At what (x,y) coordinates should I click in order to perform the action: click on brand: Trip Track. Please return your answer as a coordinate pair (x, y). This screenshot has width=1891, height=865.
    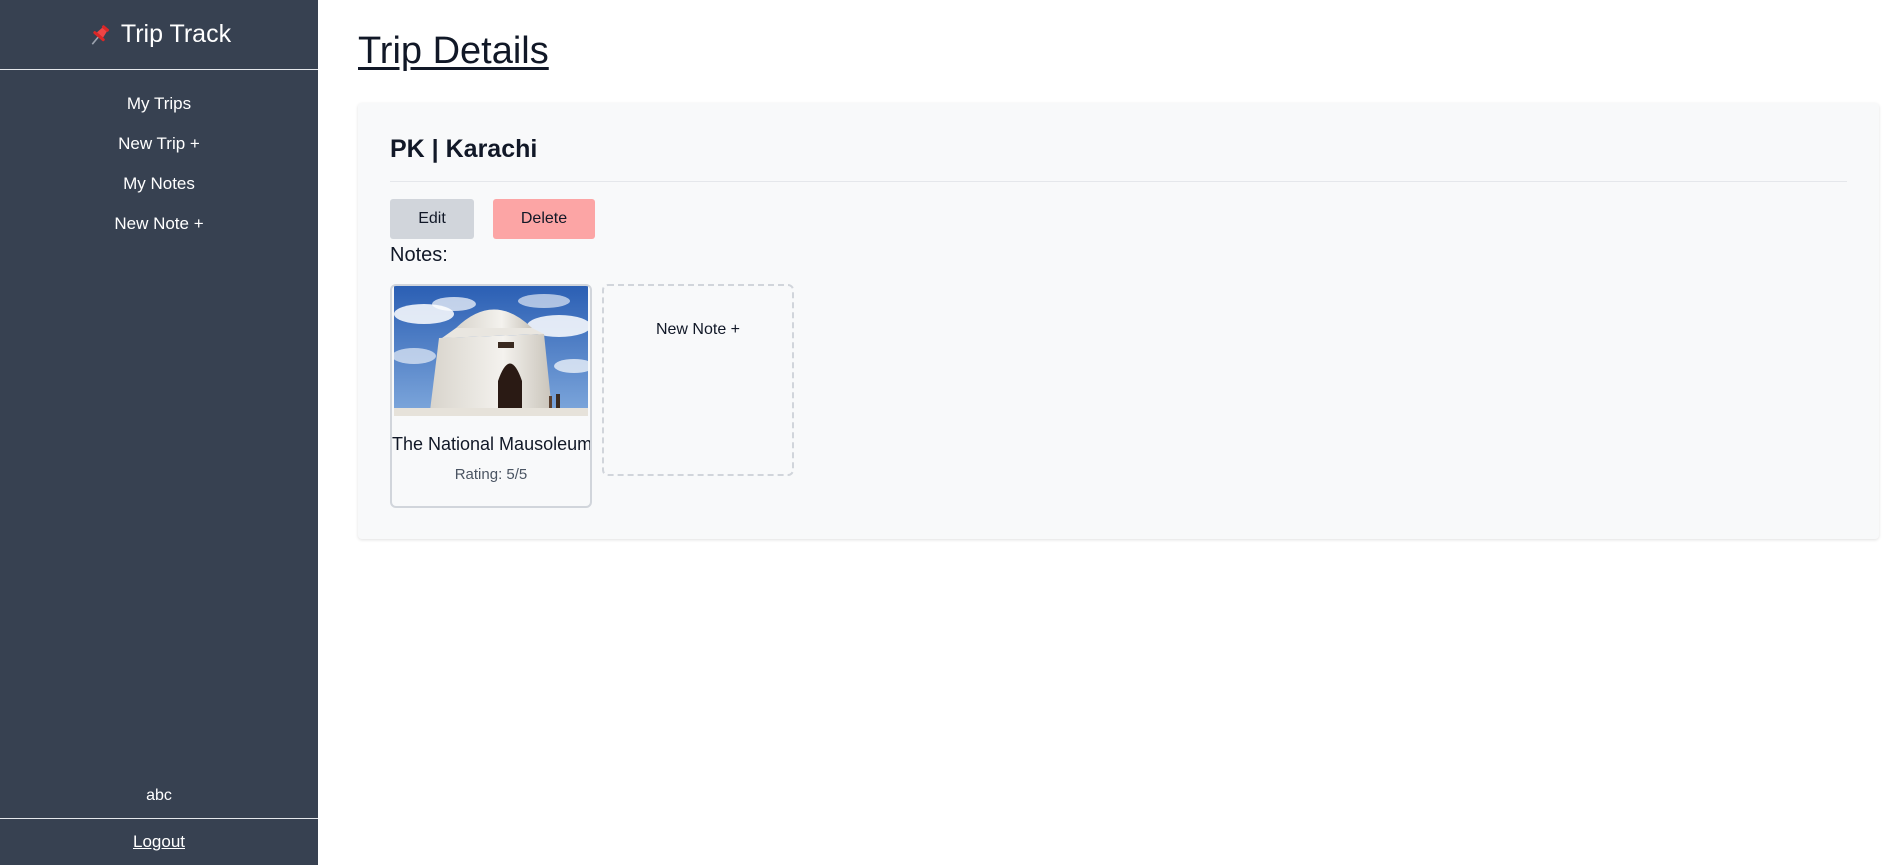
    Looking at the image, I should click on (159, 35).